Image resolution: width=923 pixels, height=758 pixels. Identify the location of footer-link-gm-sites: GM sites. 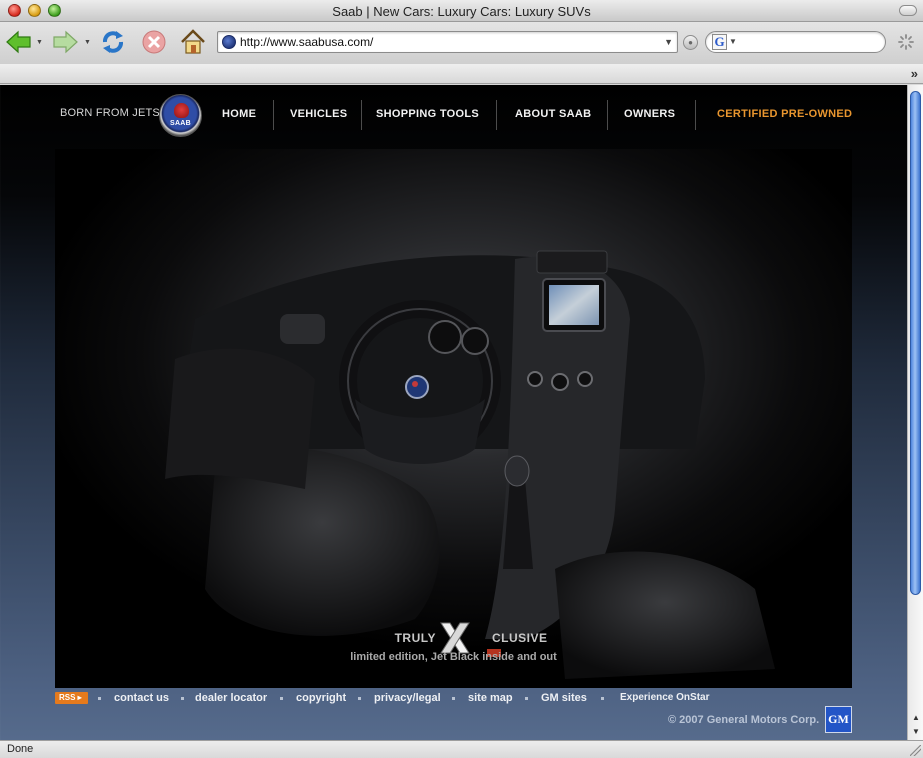
(564, 698).